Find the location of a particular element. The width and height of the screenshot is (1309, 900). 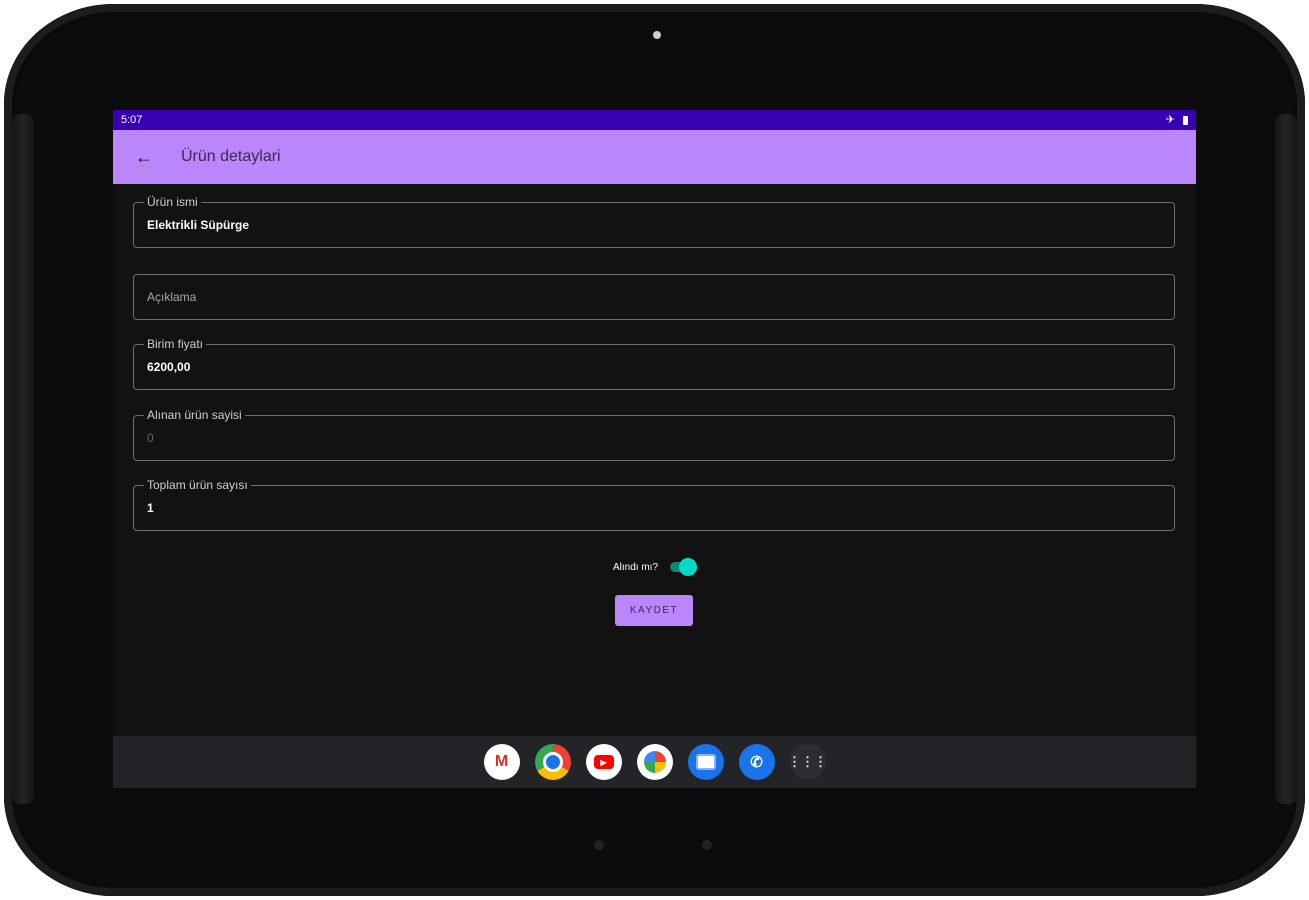

status-icons: ✈ is located at coordinates (1176, 119).